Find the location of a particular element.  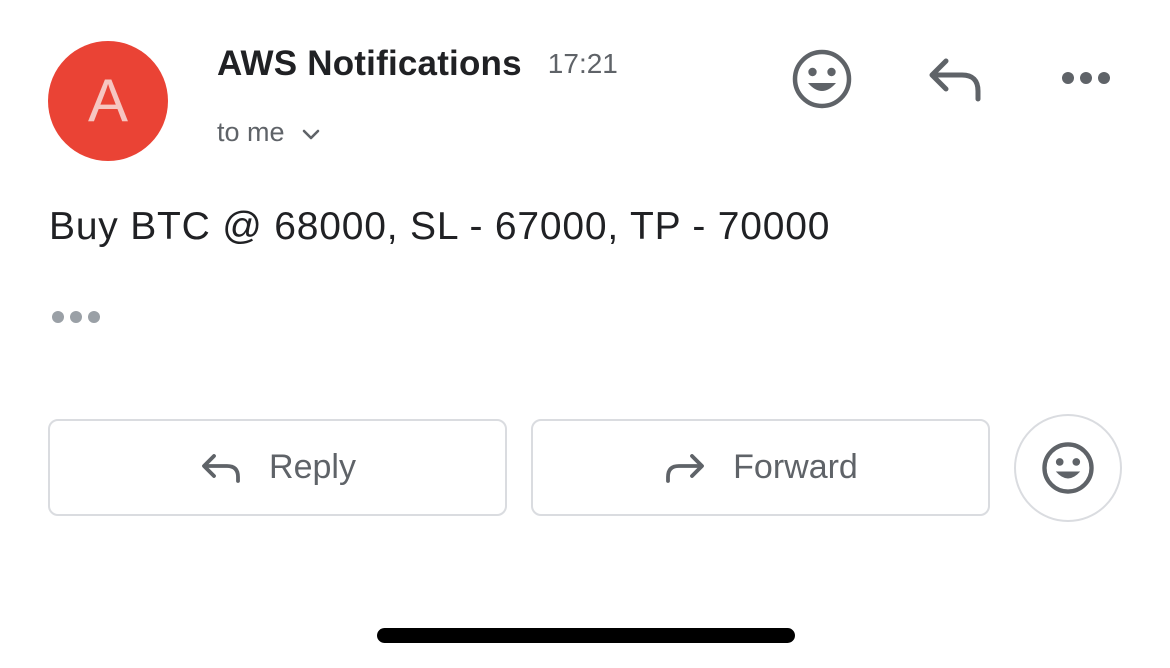

more-horizontal-icon is located at coordinates (1086, 78).